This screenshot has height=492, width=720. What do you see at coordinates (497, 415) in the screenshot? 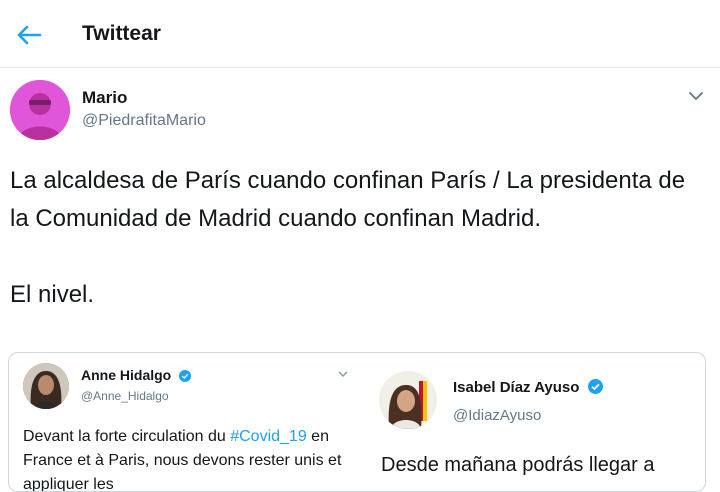
I see `embedded-author-handle: @IdiazAyuso` at bounding box center [497, 415].